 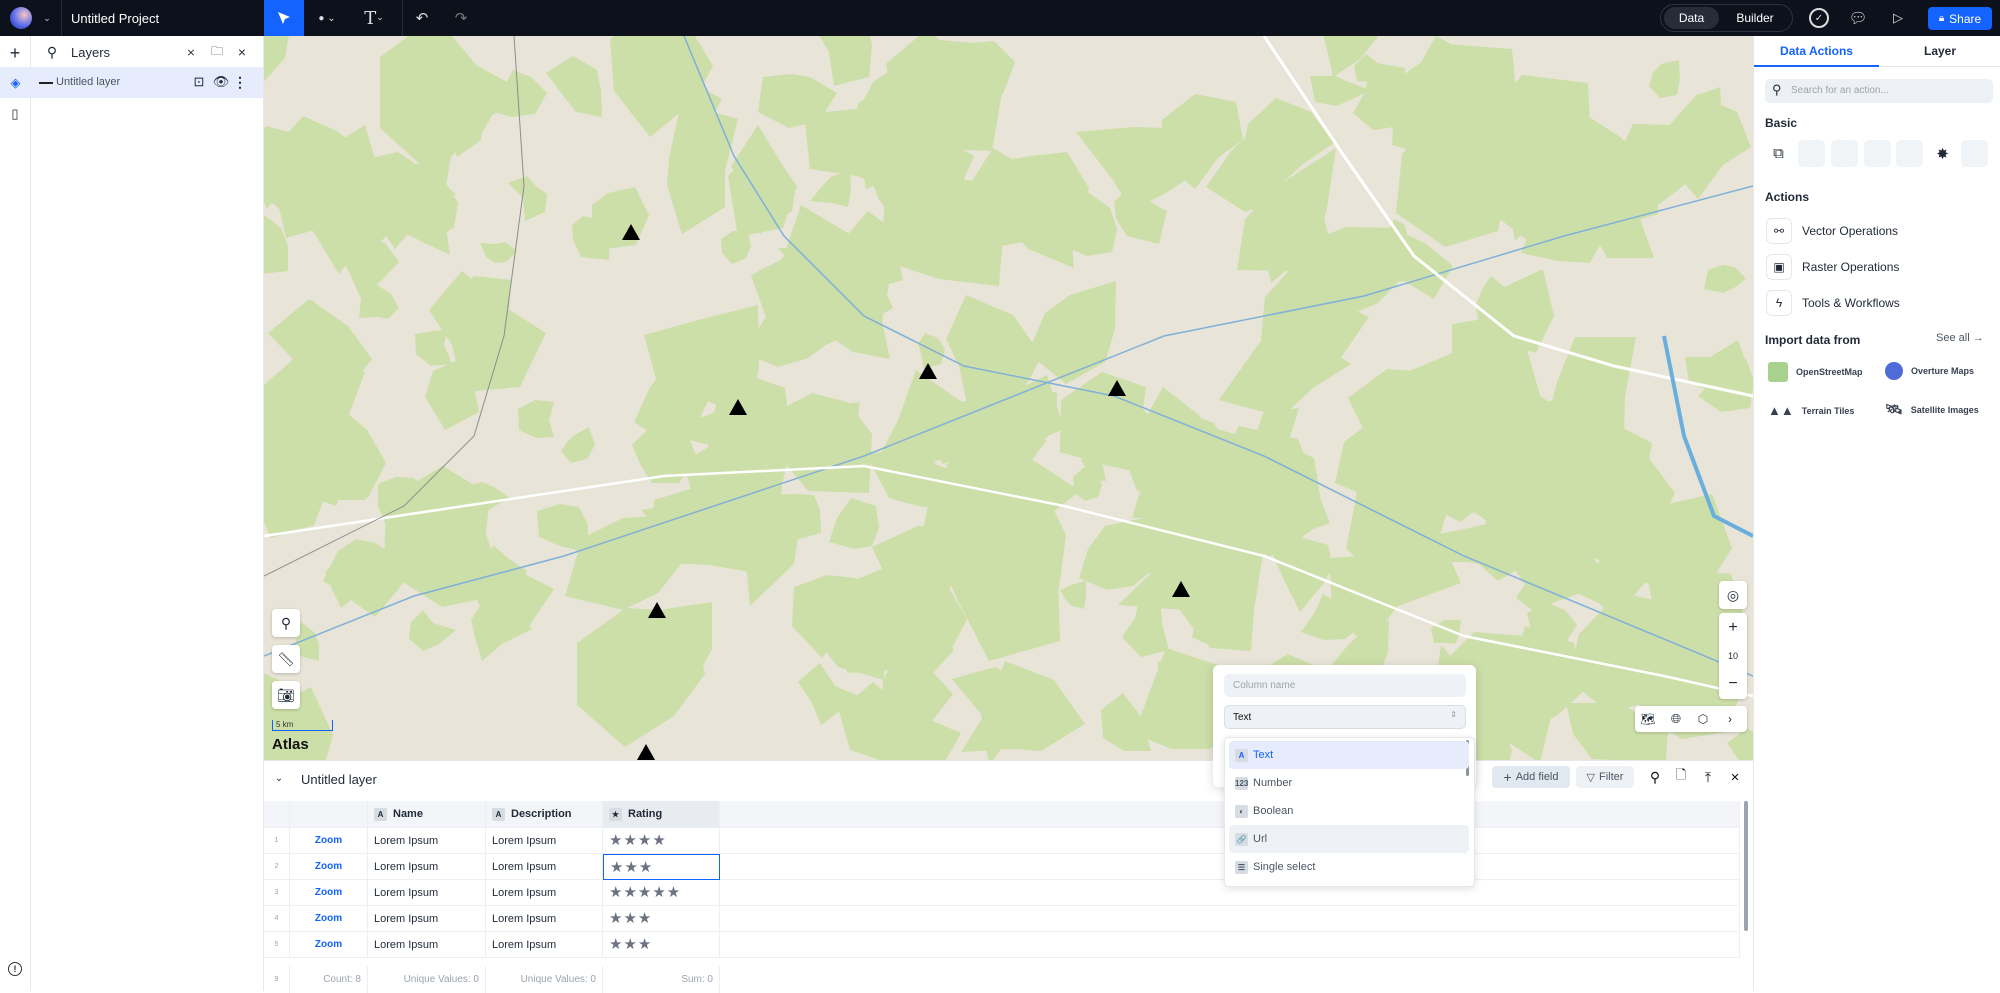 What do you see at coordinates (1648, 719) in the screenshot?
I see `map-icon: 🗺︎` at bounding box center [1648, 719].